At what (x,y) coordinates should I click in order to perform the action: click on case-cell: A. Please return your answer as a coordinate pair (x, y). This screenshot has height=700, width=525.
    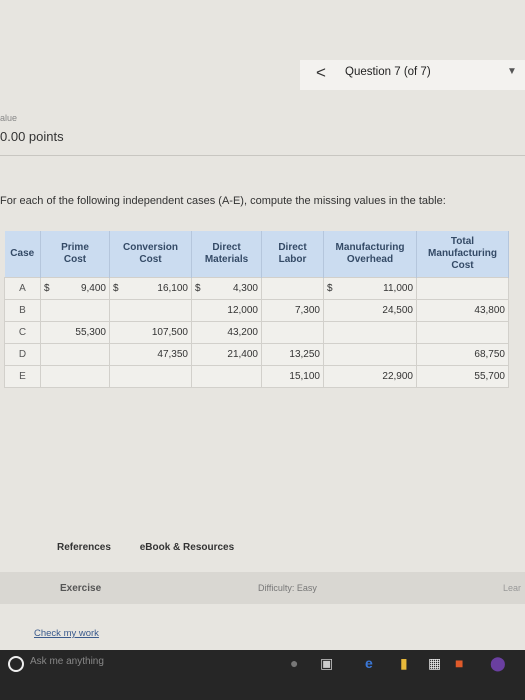
    Looking at the image, I should click on (22, 288).